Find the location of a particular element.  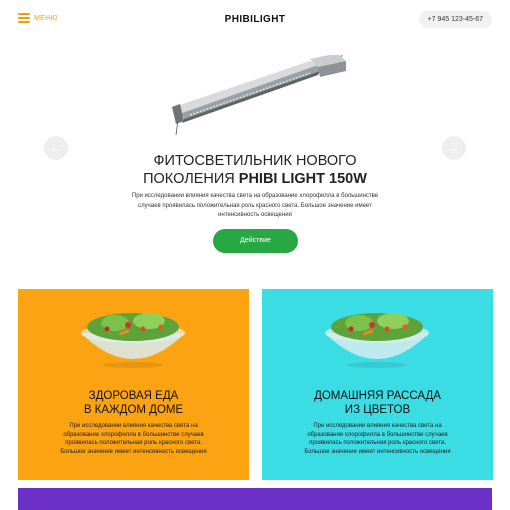

card-title-line1: ДОМАШНЯЯ РАССАДА is located at coordinates (377, 396).